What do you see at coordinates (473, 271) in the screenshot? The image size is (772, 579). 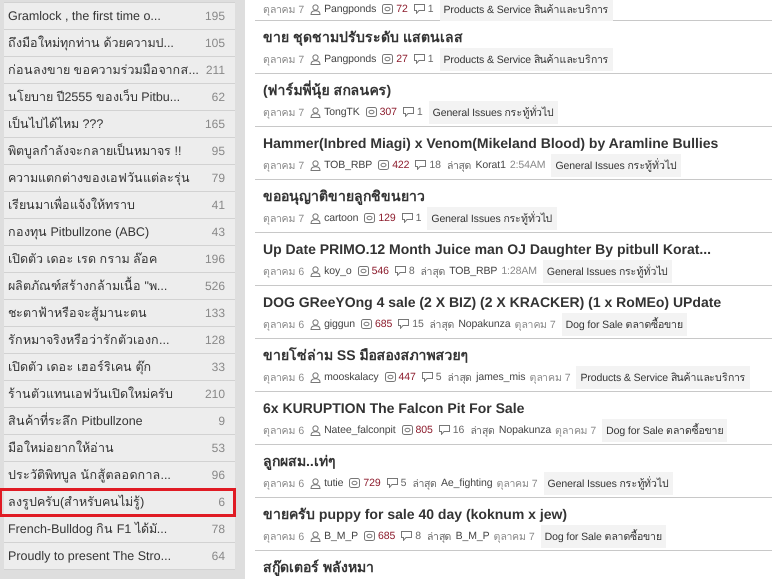 I see `last-poster-link: TOB_RBP` at bounding box center [473, 271].